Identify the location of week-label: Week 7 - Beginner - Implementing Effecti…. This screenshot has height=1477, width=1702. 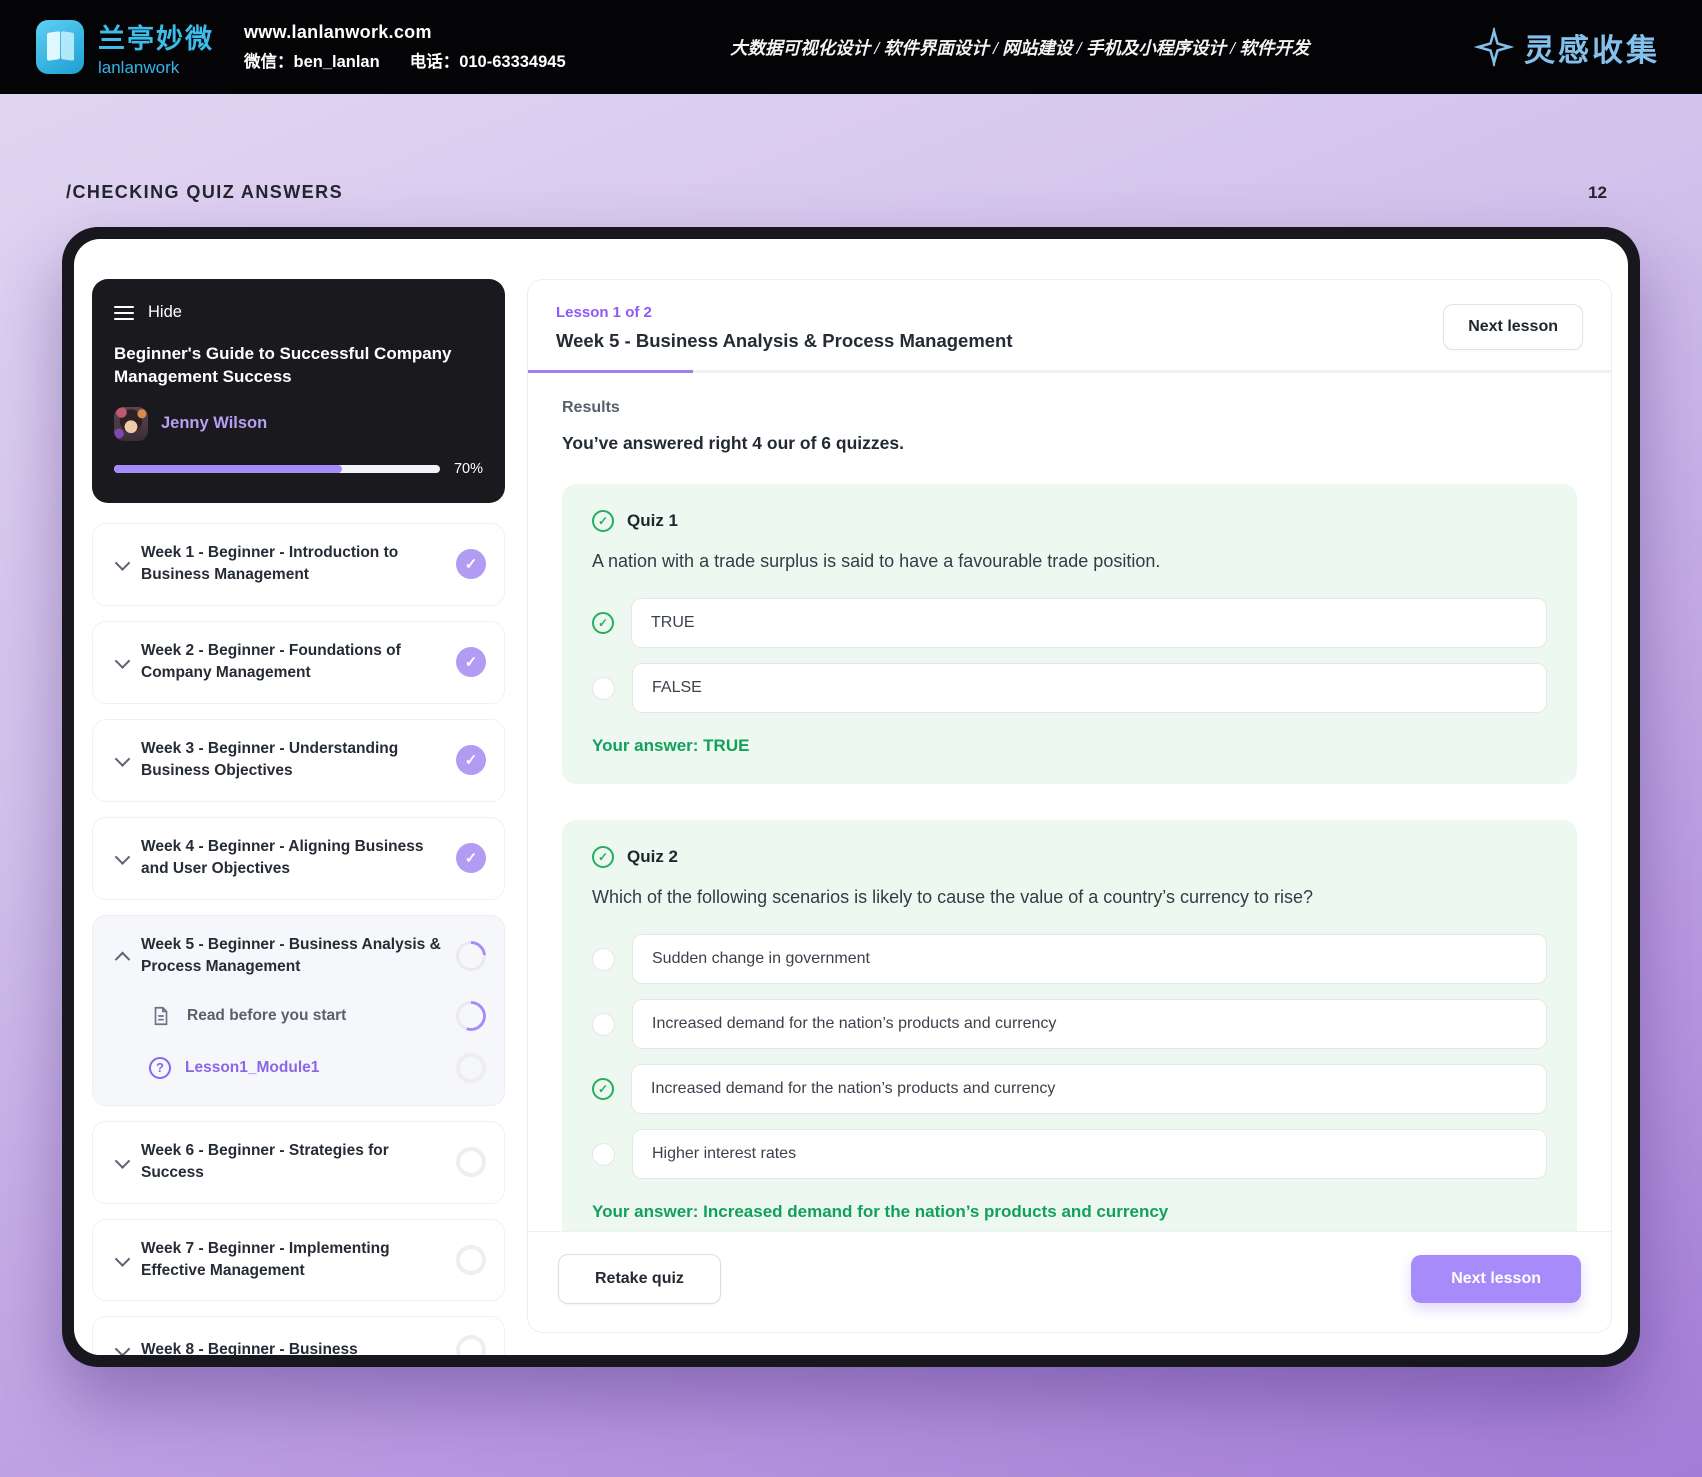
(265, 1259).